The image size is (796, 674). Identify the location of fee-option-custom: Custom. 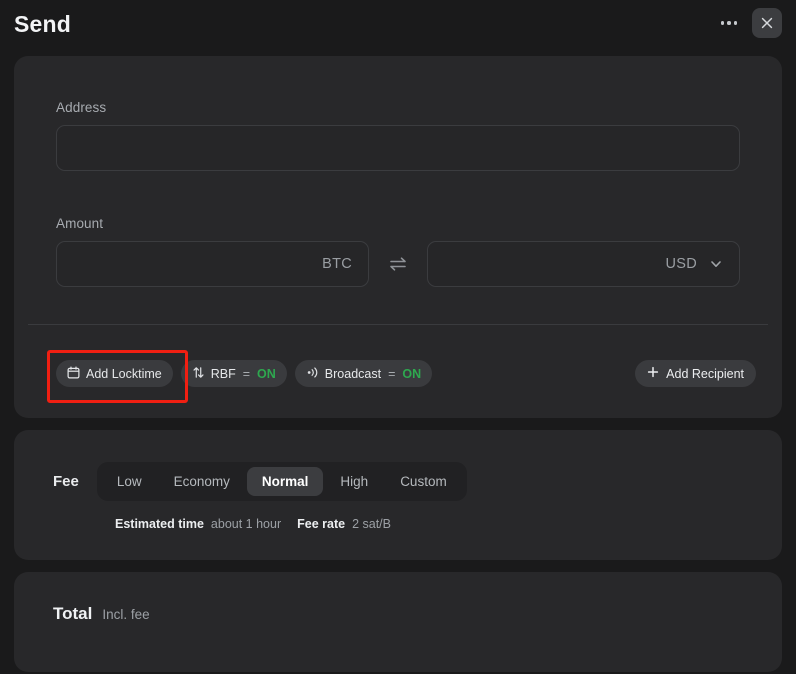
(423, 481).